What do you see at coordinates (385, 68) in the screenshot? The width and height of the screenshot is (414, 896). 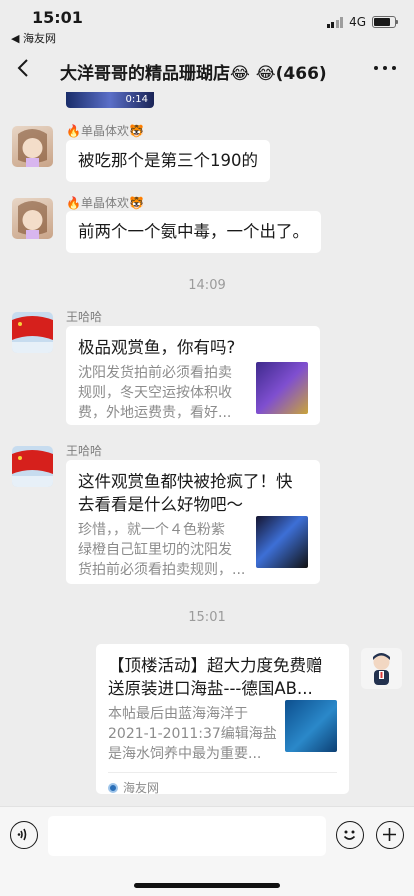 I see `more-options-icon` at bounding box center [385, 68].